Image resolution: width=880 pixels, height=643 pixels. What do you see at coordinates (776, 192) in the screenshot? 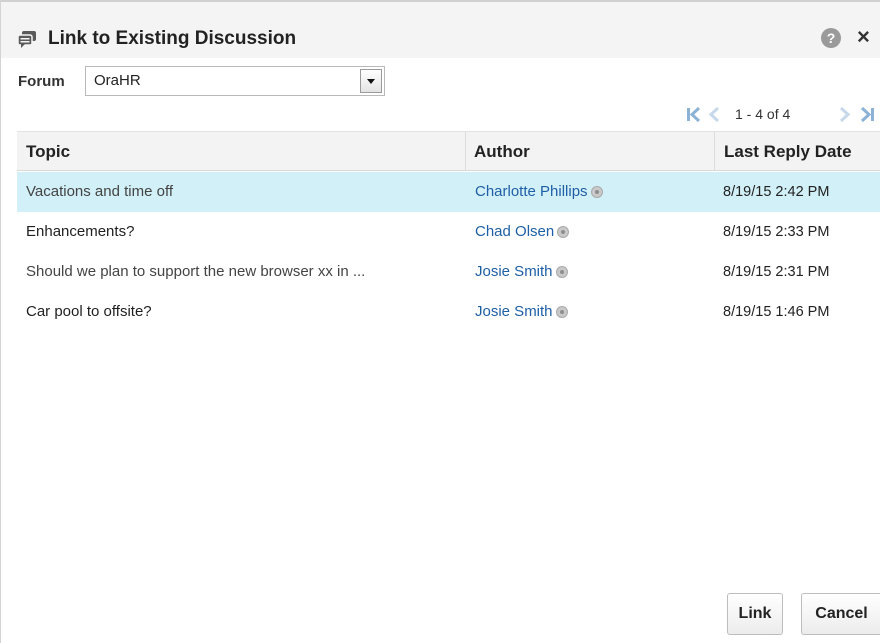
I see `date-cell: 8/19/15 2:42 PM` at bounding box center [776, 192].